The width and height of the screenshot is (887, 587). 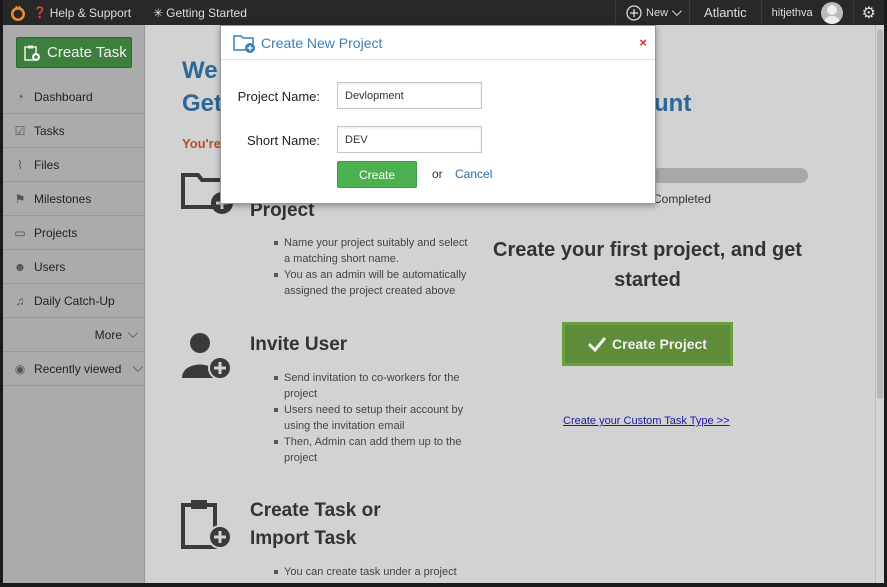 What do you see at coordinates (47, 164) in the screenshot?
I see `sidebar-item-label: Files` at bounding box center [47, 164].